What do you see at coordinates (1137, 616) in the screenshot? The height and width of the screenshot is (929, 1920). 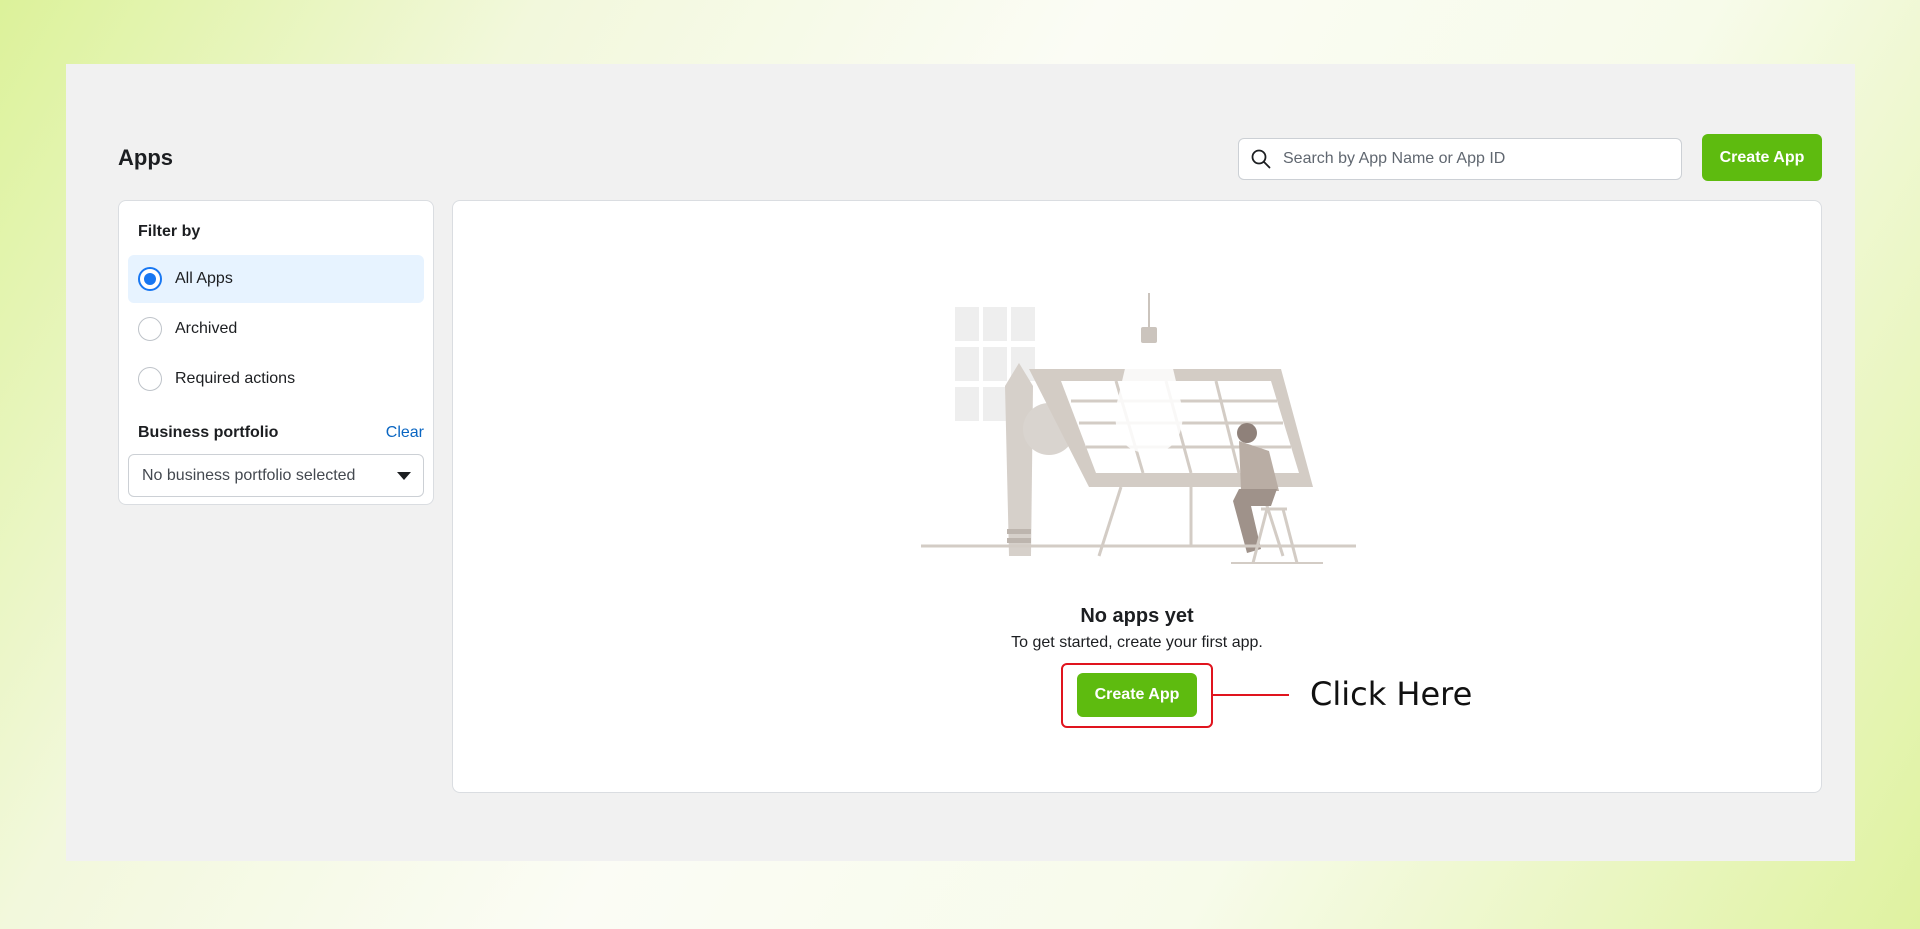 I see `empty-state-title: No apps yet` at bounding box center [1137, 616].